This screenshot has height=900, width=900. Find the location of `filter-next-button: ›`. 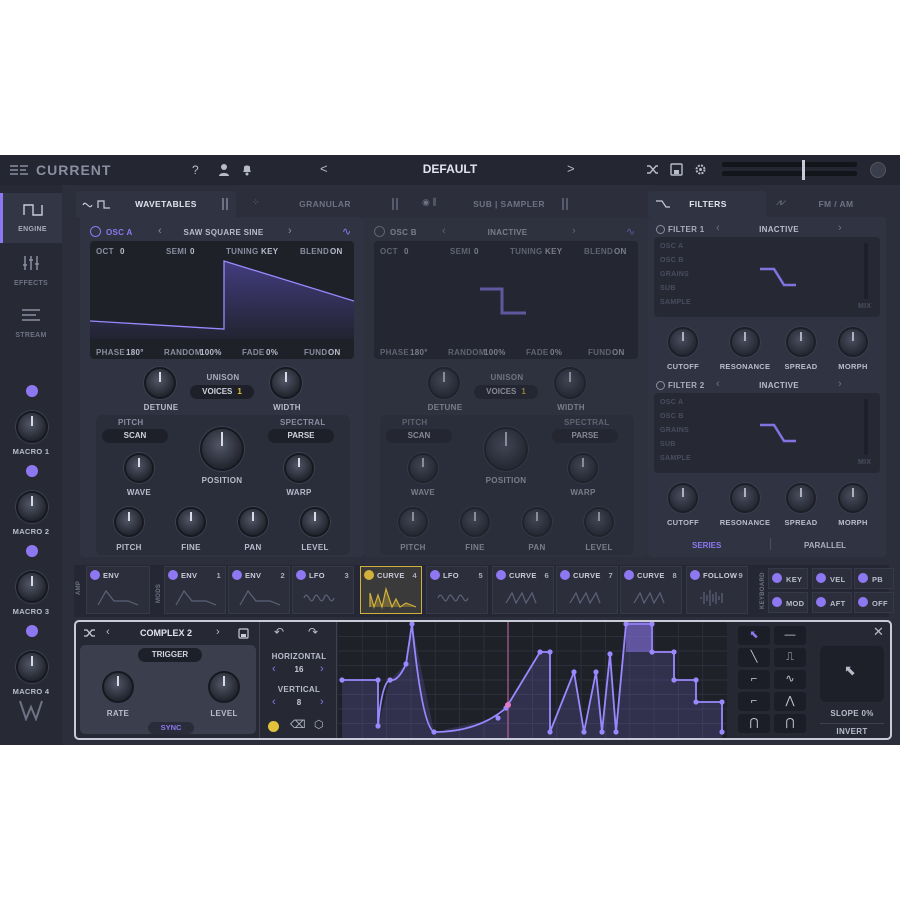

filter-next-button: › is located at coordinates (840, 228).